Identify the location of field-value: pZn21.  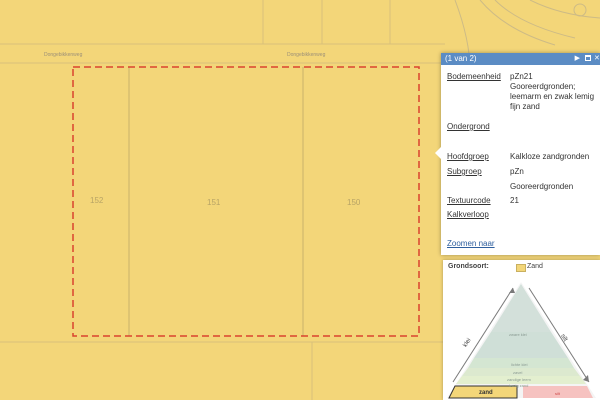
(521, 76).